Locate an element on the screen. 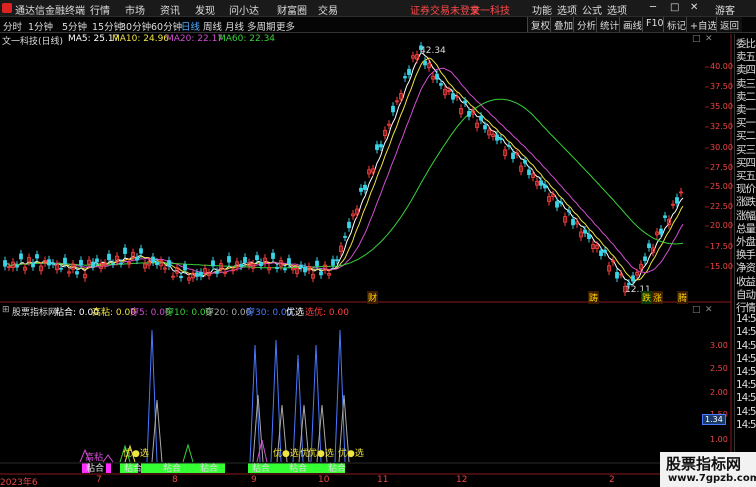 Image resolution: width=756 pixels, height=487 pixels. event-marker: 涨 is located at coordinates (658, 297).